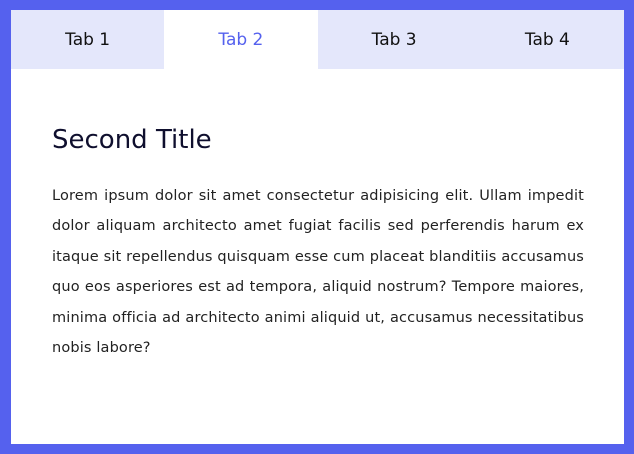 This screenshot has height=454, width=634. I want to click on tab-3: Tab 3, so click(394, 39).